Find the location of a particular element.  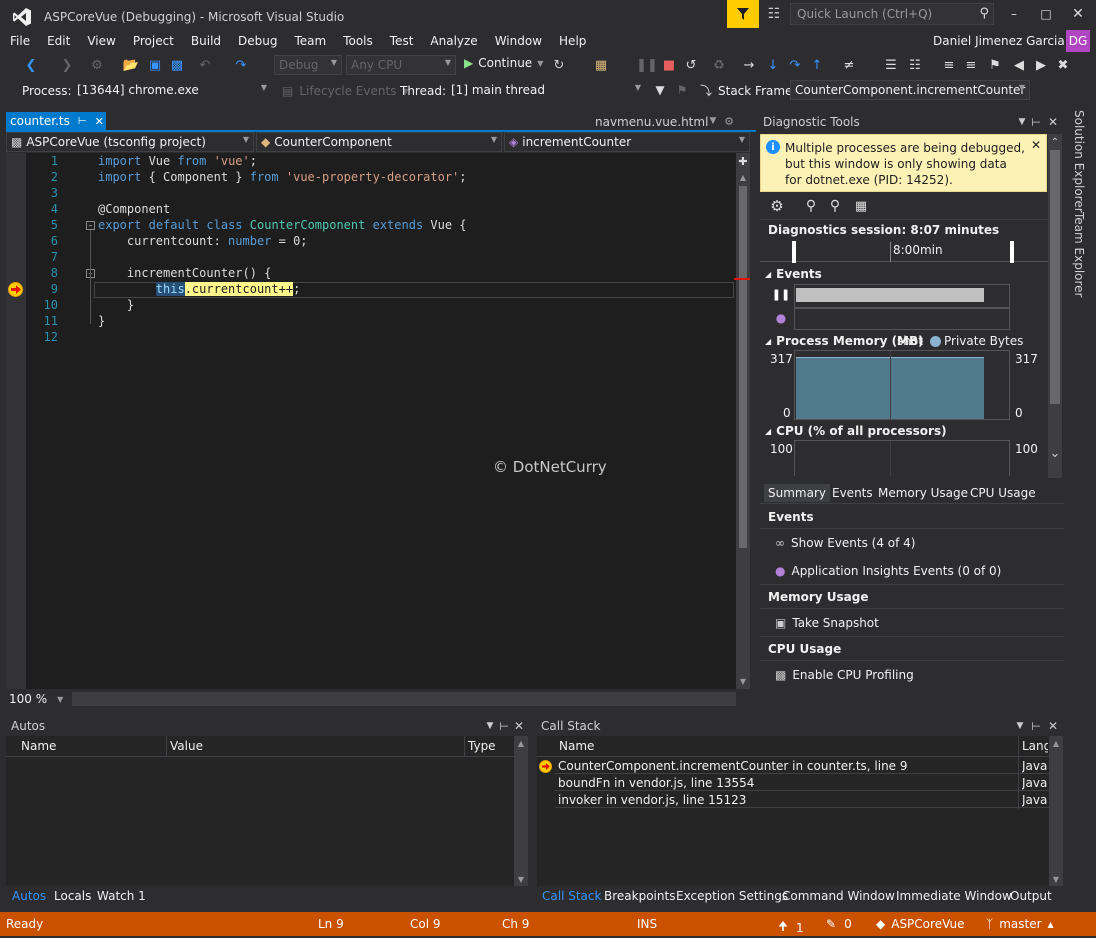

restart-icon: ↺ is located at coordinates (691, 65).